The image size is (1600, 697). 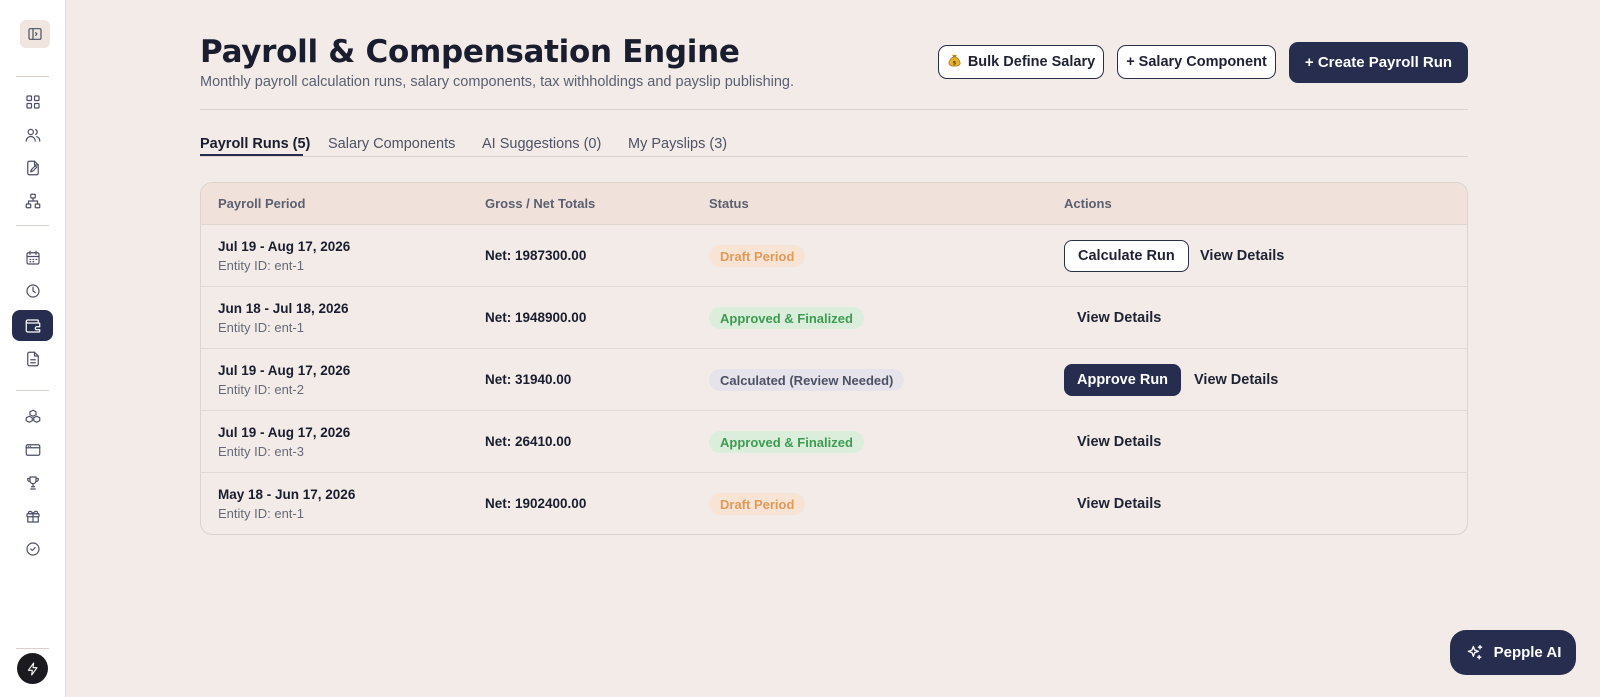 I want to click on sidebar-toggle-icon, so click(x=35, y=34).